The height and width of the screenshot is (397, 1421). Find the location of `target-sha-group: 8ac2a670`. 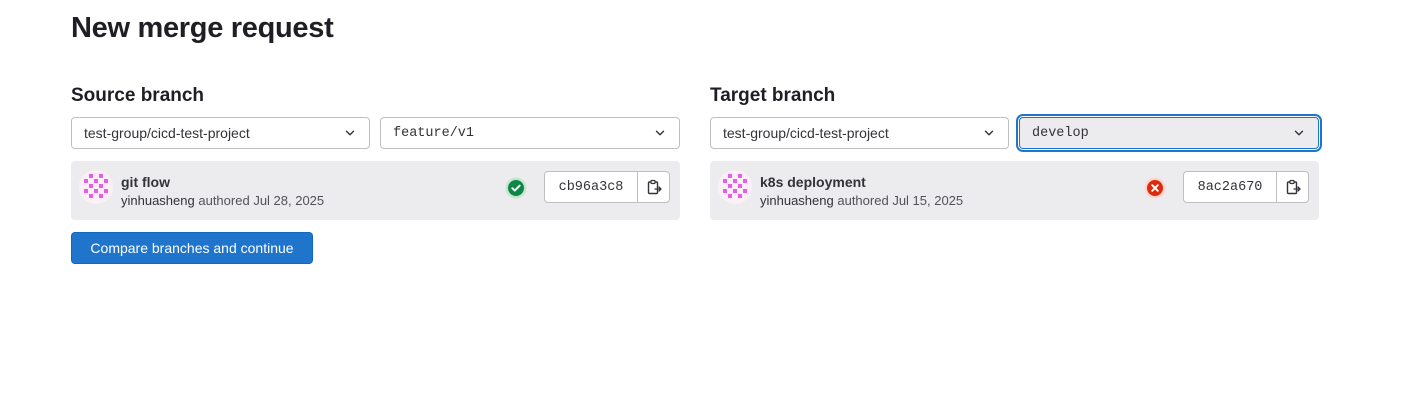

target-sha-group: 8ac2a670 is located at coordinates (1246, 187).